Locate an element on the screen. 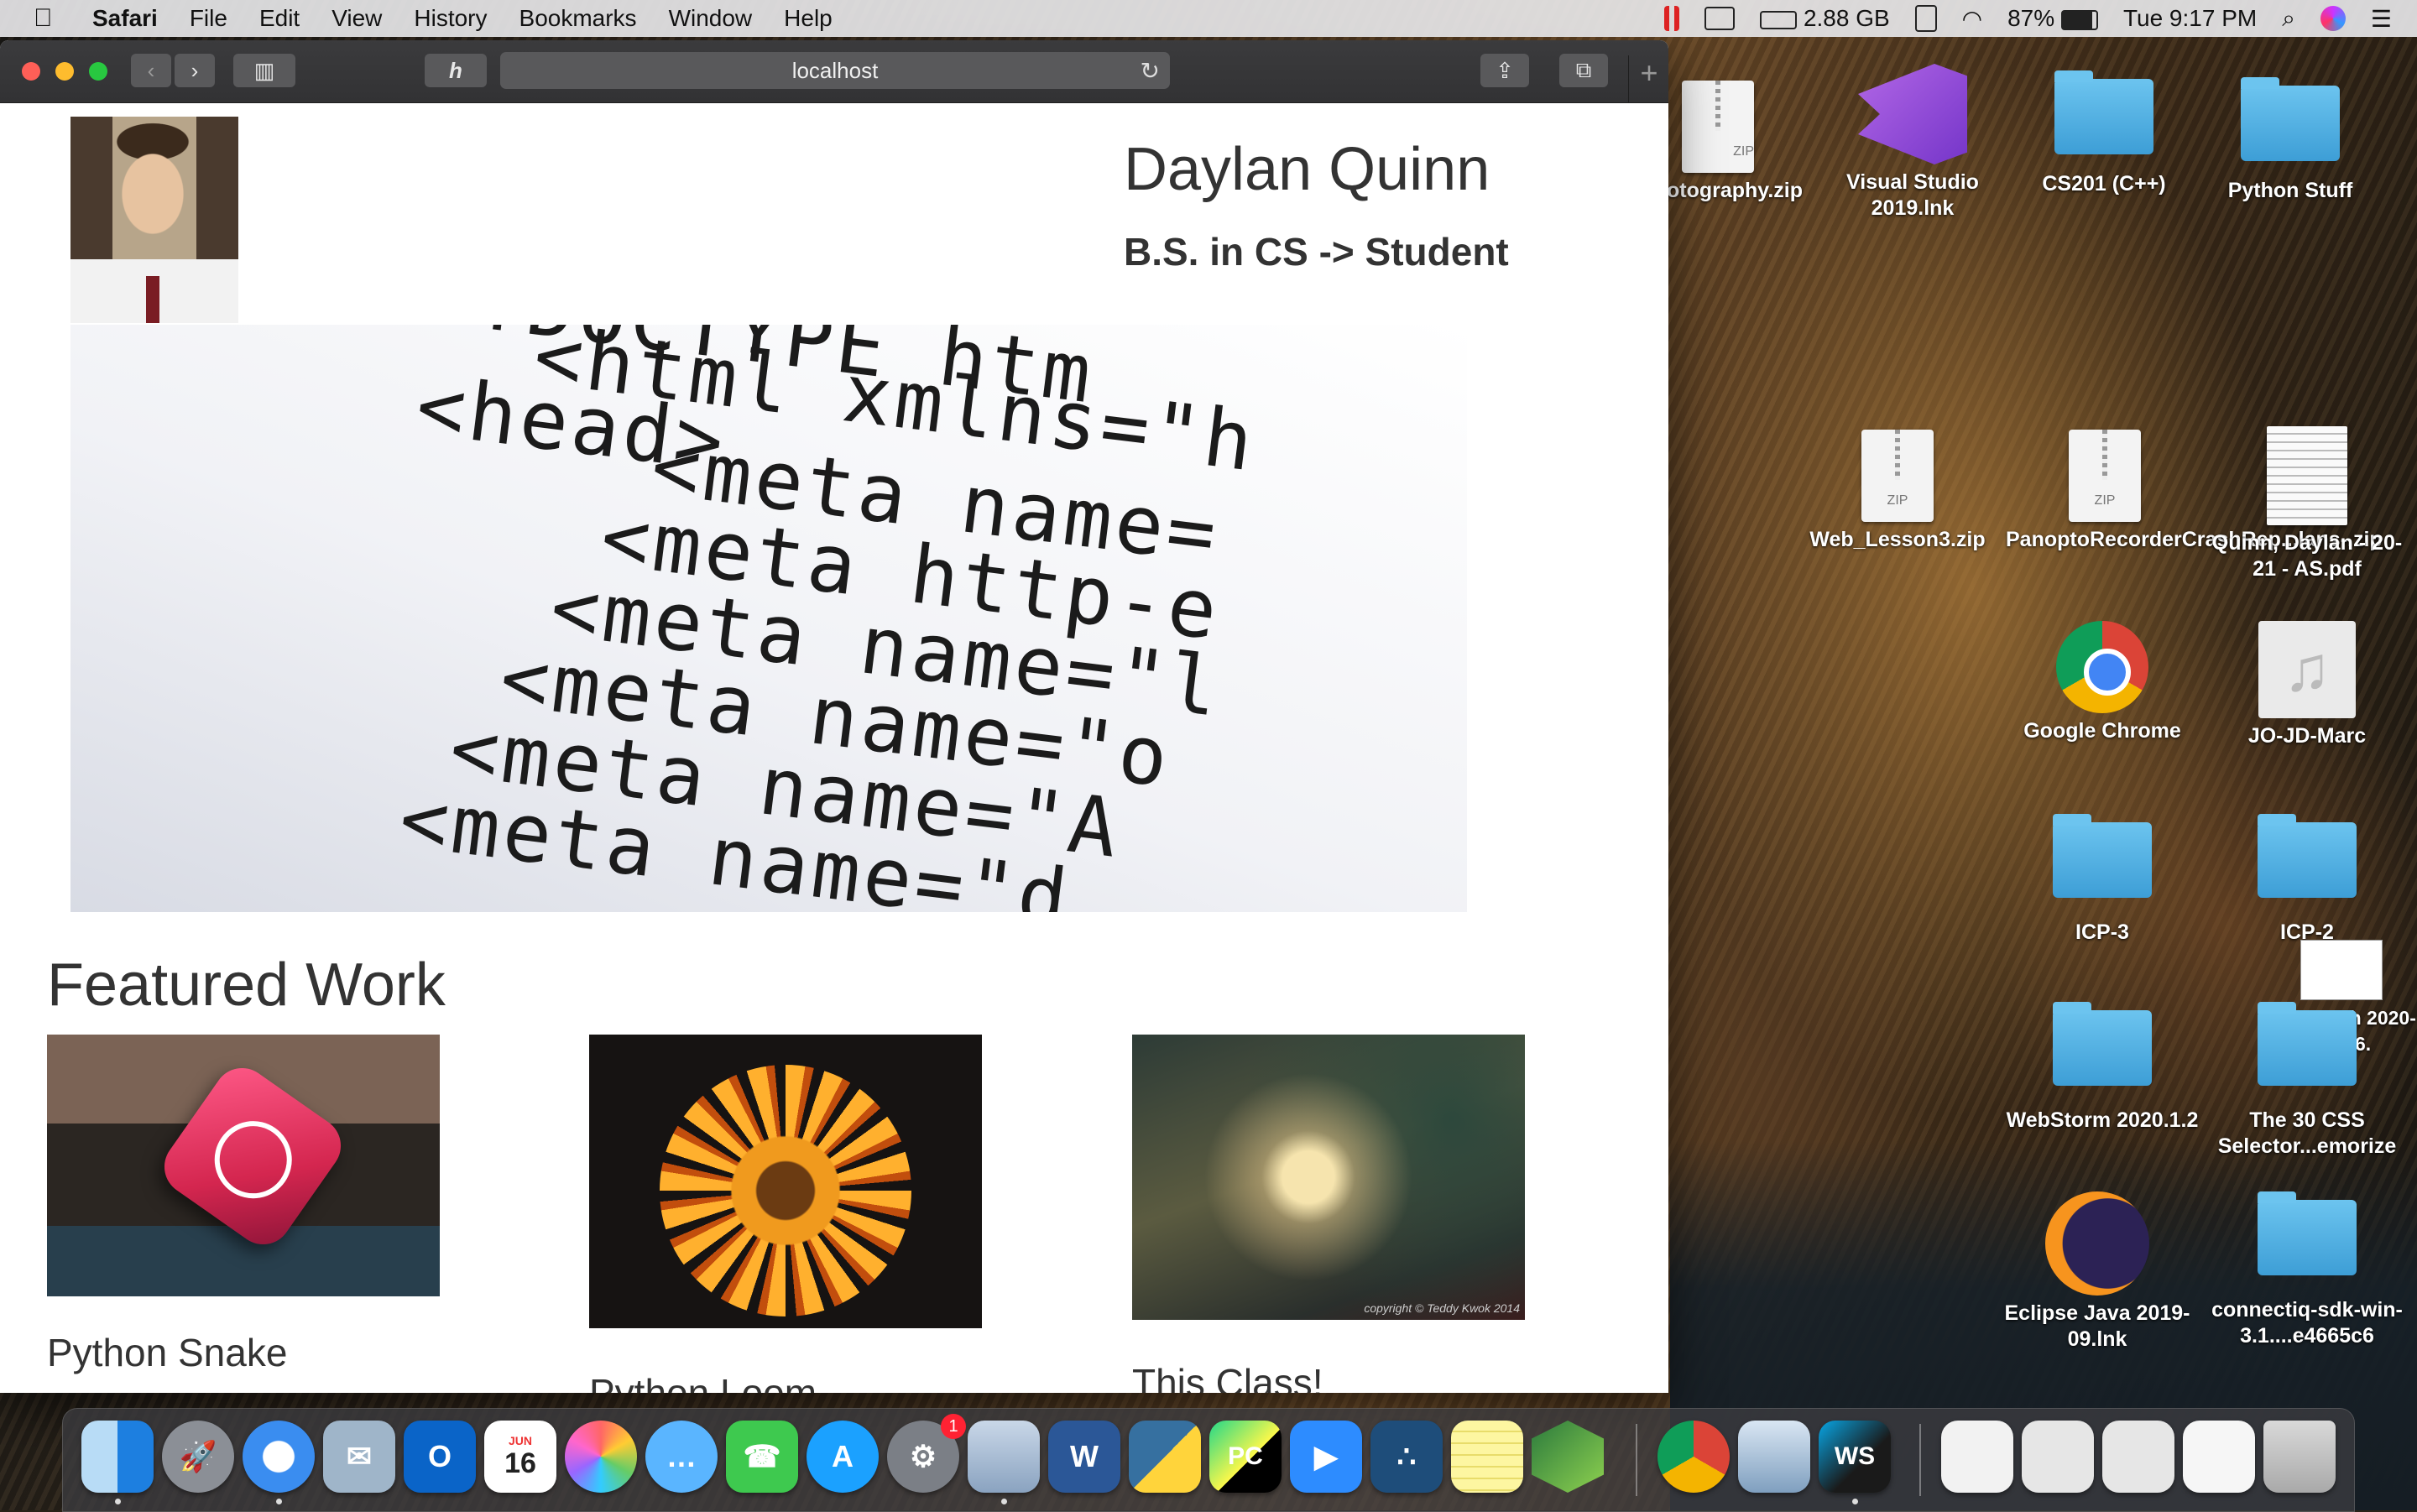  desktop-icon-visual-studio: Visual Studio 2019.lnk is located at coordinates (1912, 143).